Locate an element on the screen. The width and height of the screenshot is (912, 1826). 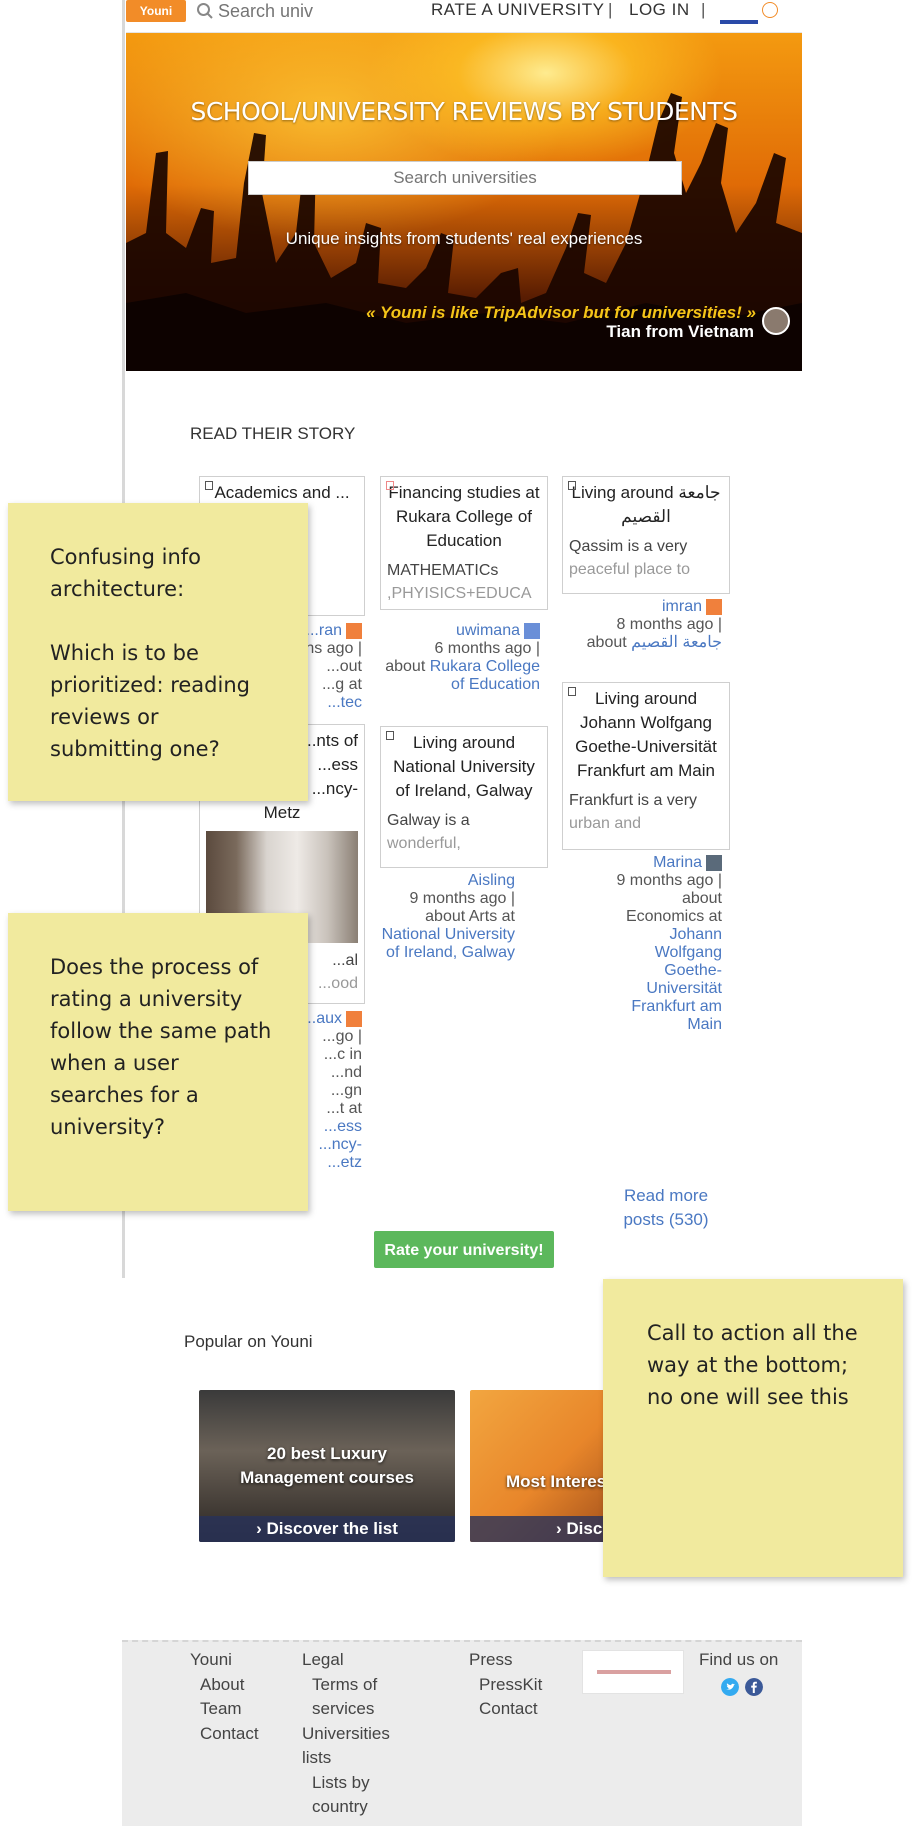
user-icon is located at coordinates (770, 10).